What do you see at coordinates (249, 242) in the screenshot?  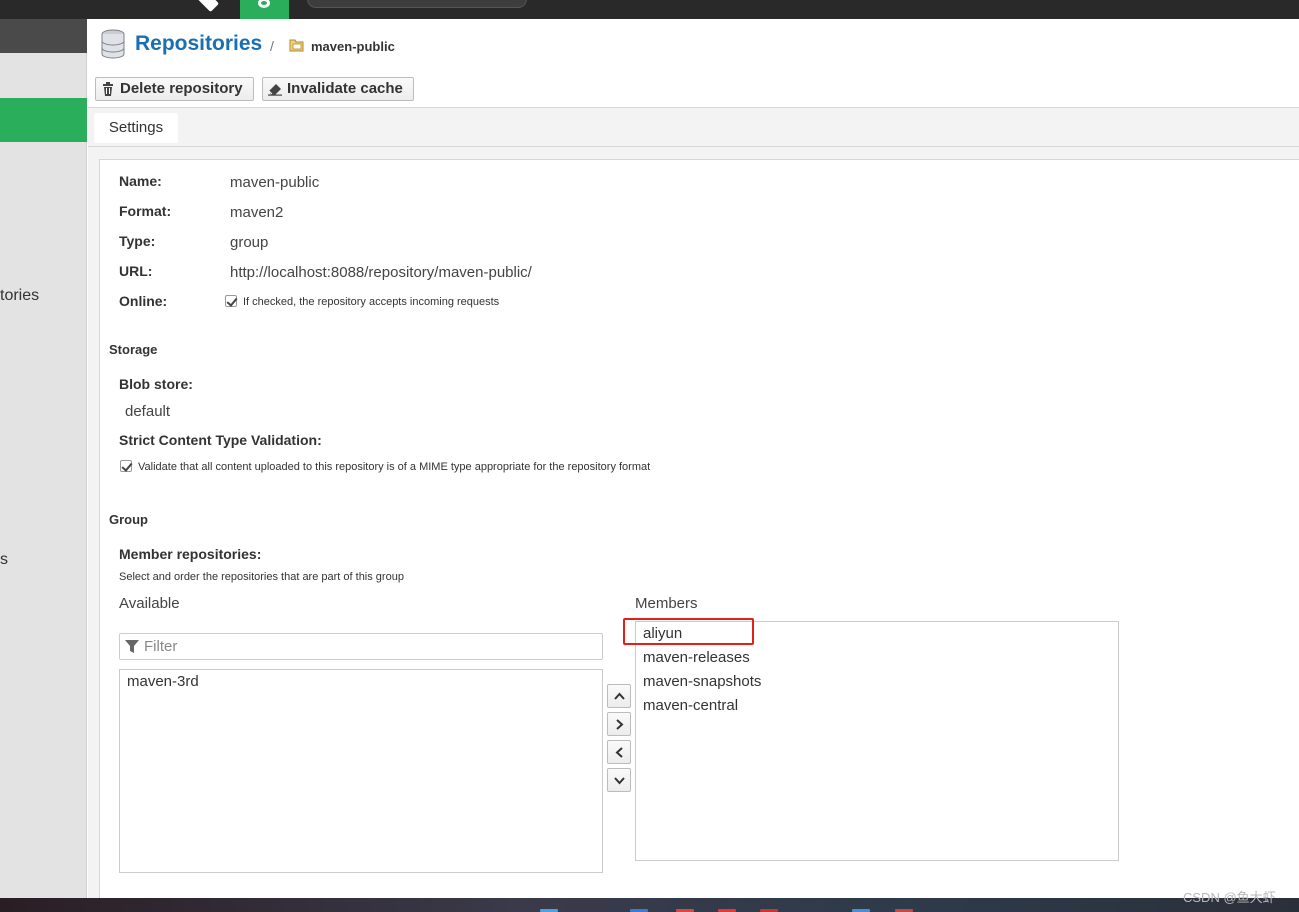 I see `type-value: group` at bounding box center [249, 242].